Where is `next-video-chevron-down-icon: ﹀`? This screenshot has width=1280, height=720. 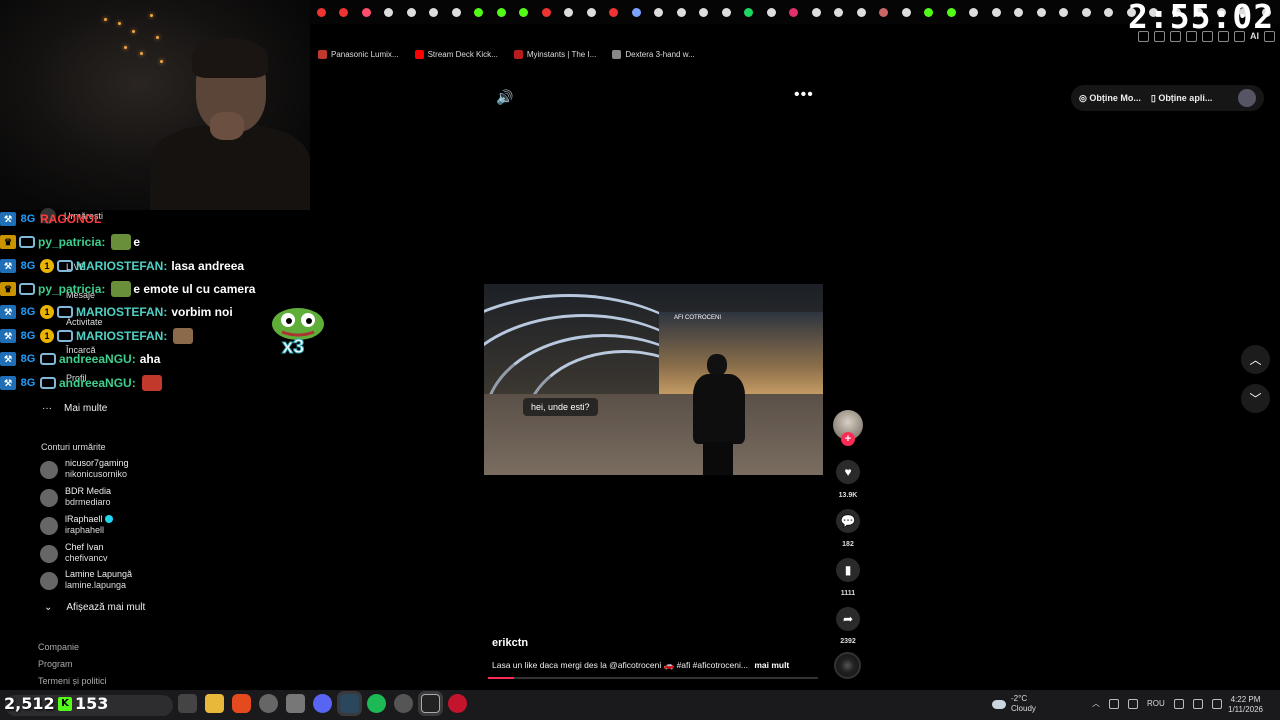
next-video-chevron-down-icon: ﹀ is located at coordinates (1255, 398).